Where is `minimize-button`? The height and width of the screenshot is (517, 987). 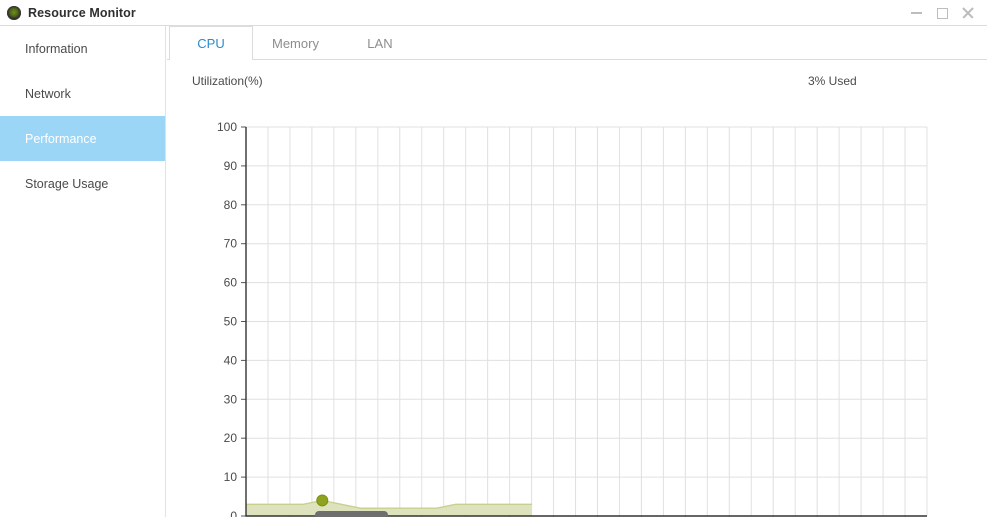 minimize-button is located at coordinates (916, 13).